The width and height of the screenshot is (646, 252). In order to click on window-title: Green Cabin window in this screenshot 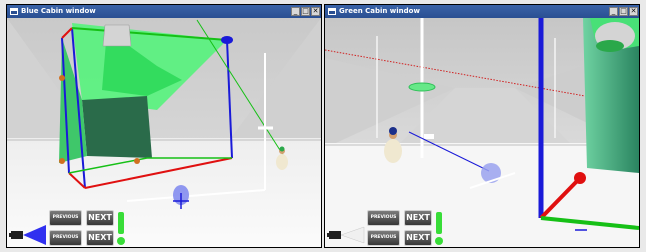, I will do `click(379, 11)`.